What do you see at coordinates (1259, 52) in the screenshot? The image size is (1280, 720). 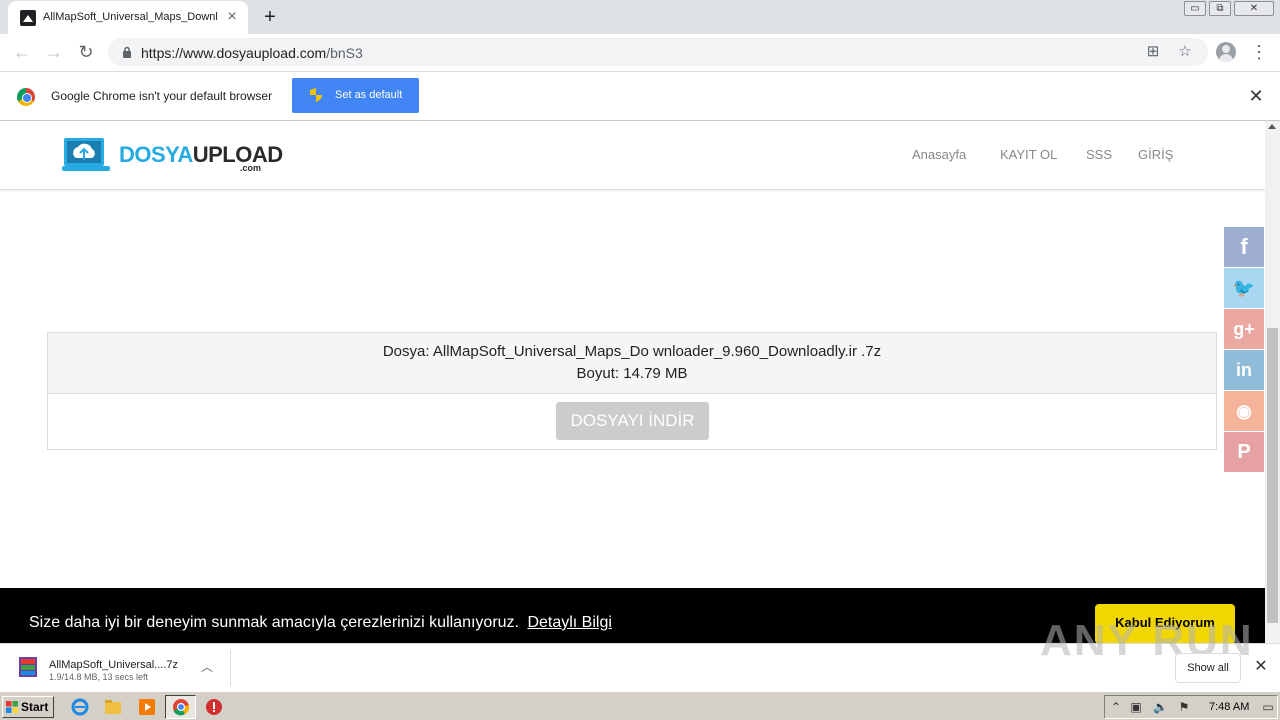 I see `chrome-menu-icon: ⋮` at bounding box center [1259, 52].